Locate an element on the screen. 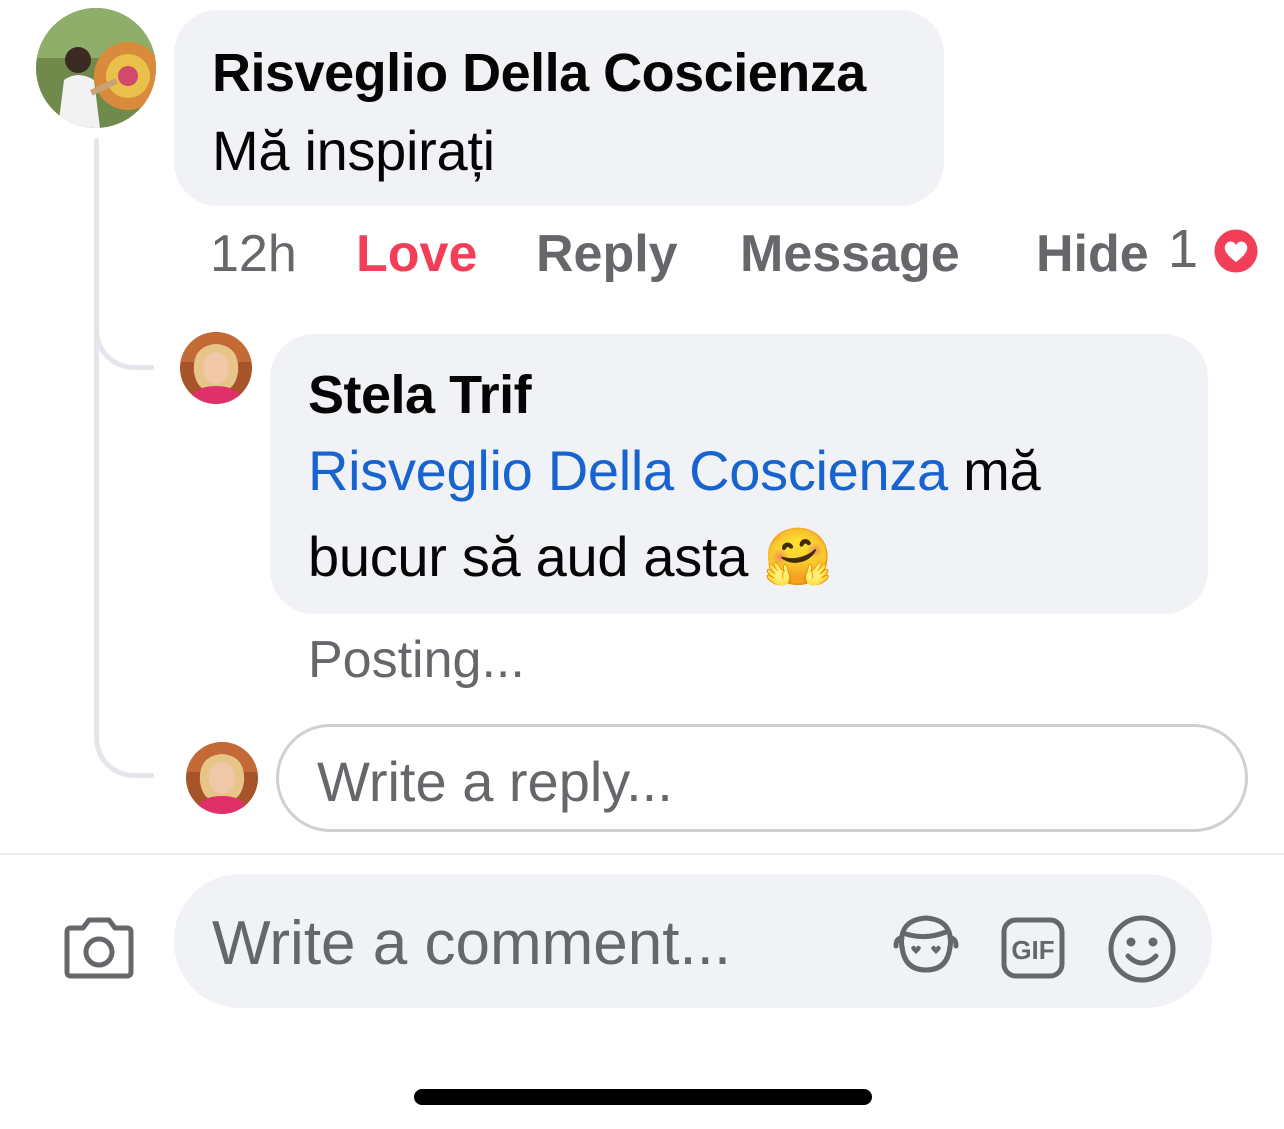 Image resolution: width=1284 pixels, height=1129 pixels. camera-icon is located at coordinates (99, 948).